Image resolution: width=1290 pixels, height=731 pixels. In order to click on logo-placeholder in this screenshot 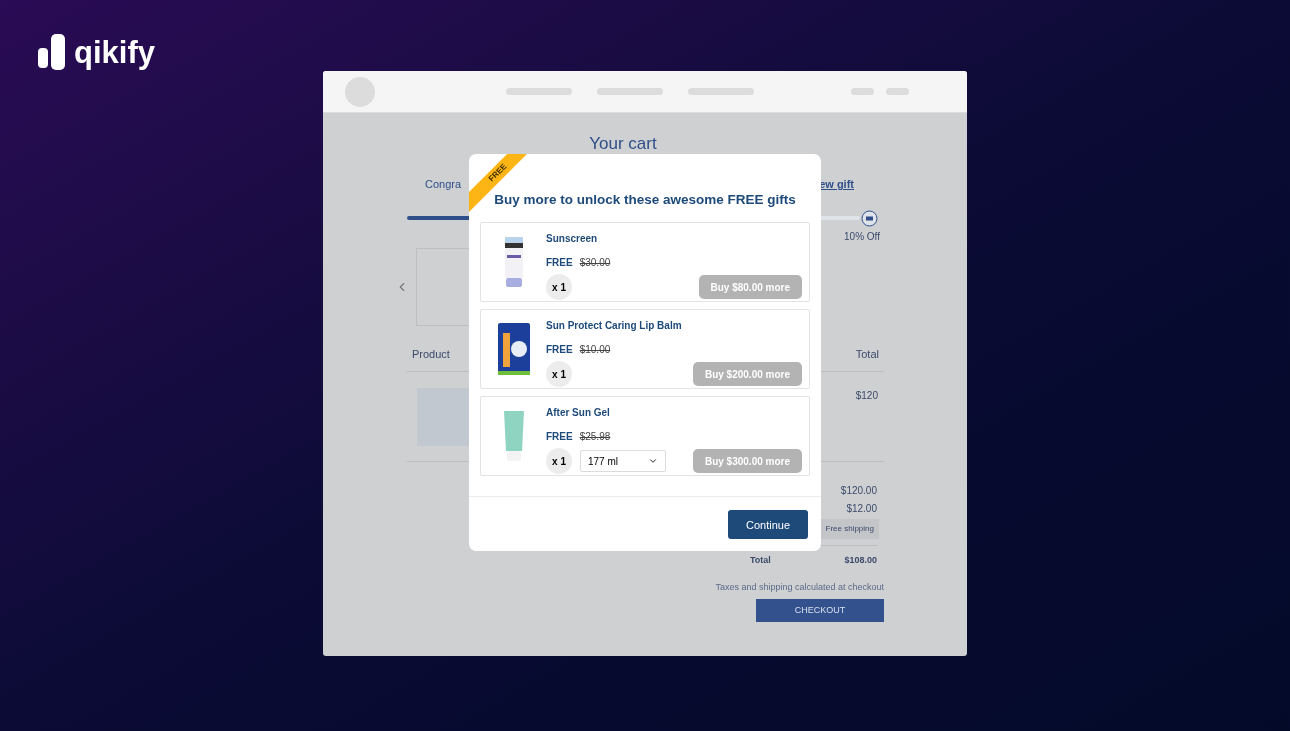, I will do `click(360, 91)`.